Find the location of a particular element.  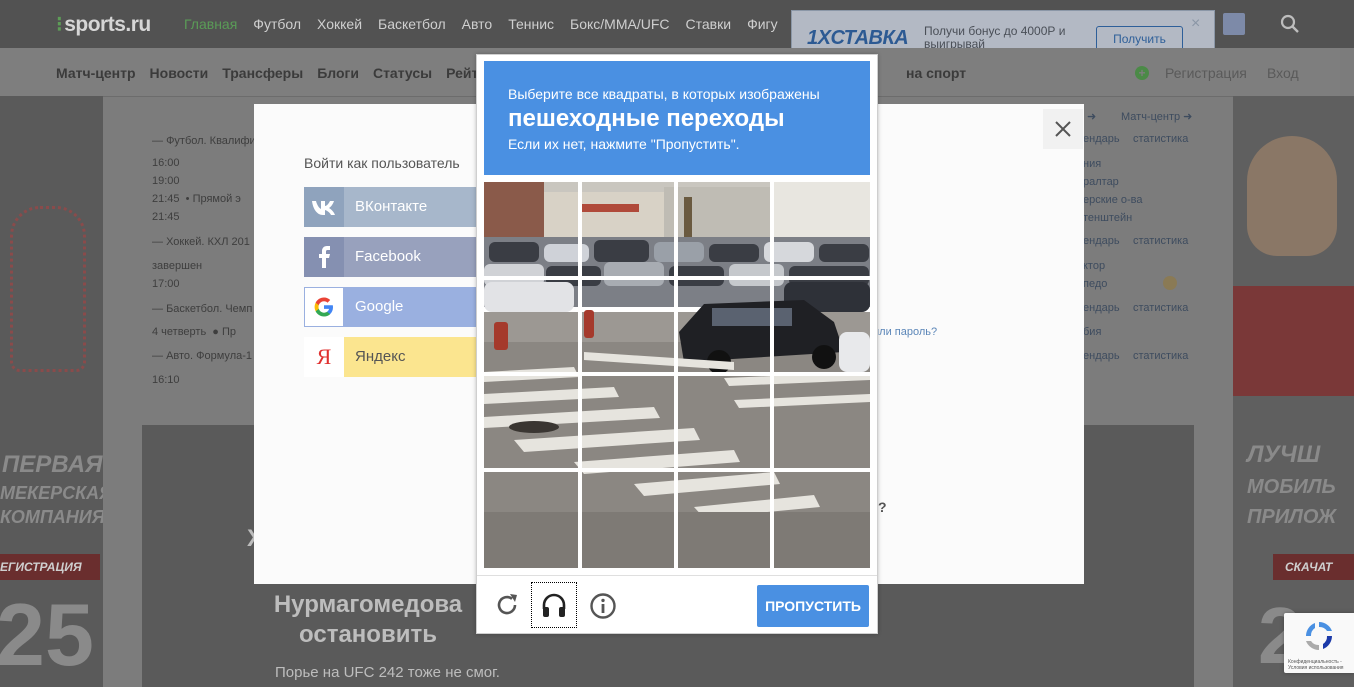

left-banner-line: ПЕРВАЯ is located at coordinates (52, 464).